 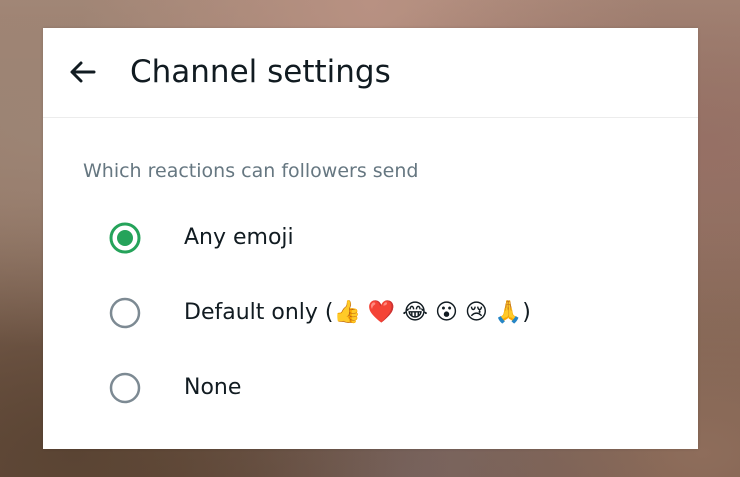 What do you see at coordinates (260, 72) in the screenshot?
I see `page-title: Channel settings` at bounding box center [260, 72].